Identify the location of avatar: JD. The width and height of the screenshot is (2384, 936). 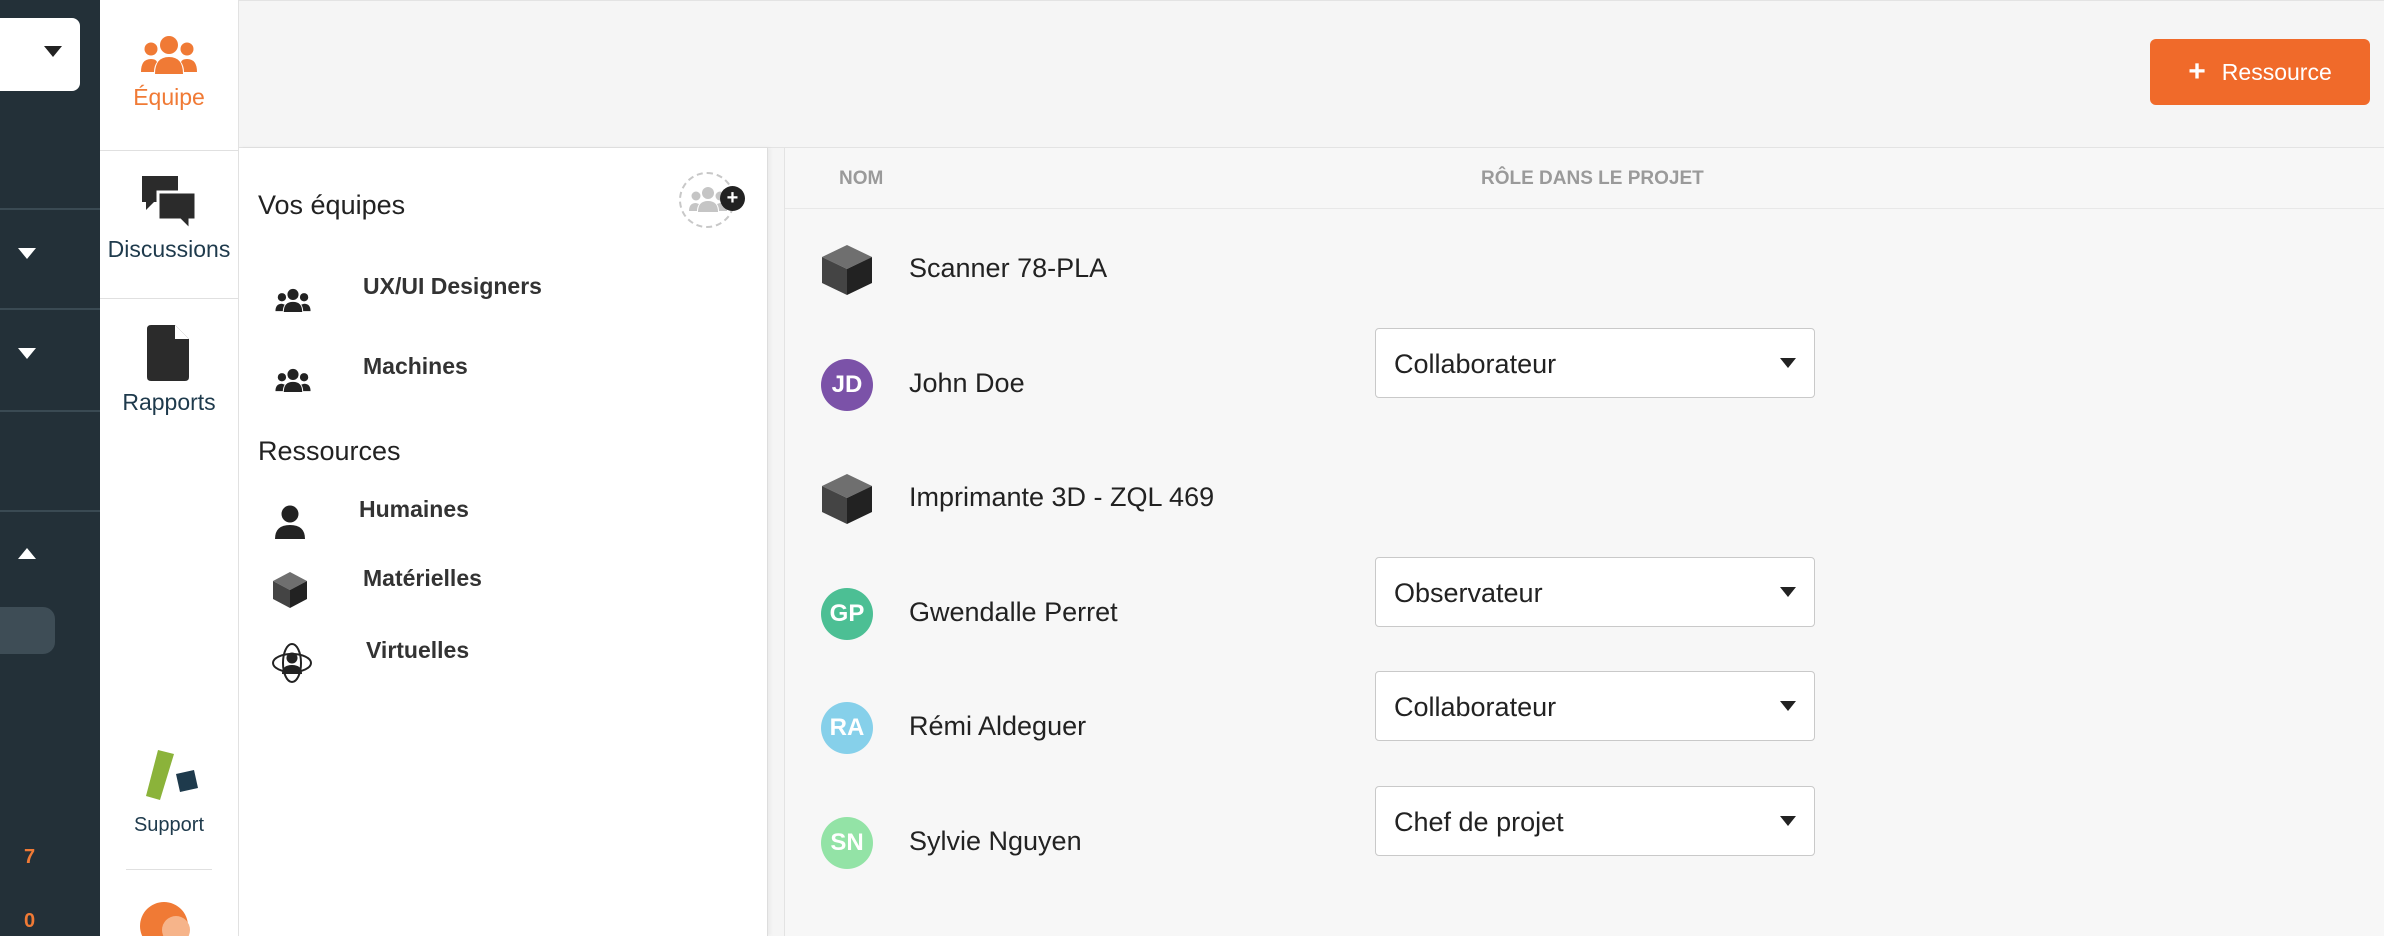
(847, 385).